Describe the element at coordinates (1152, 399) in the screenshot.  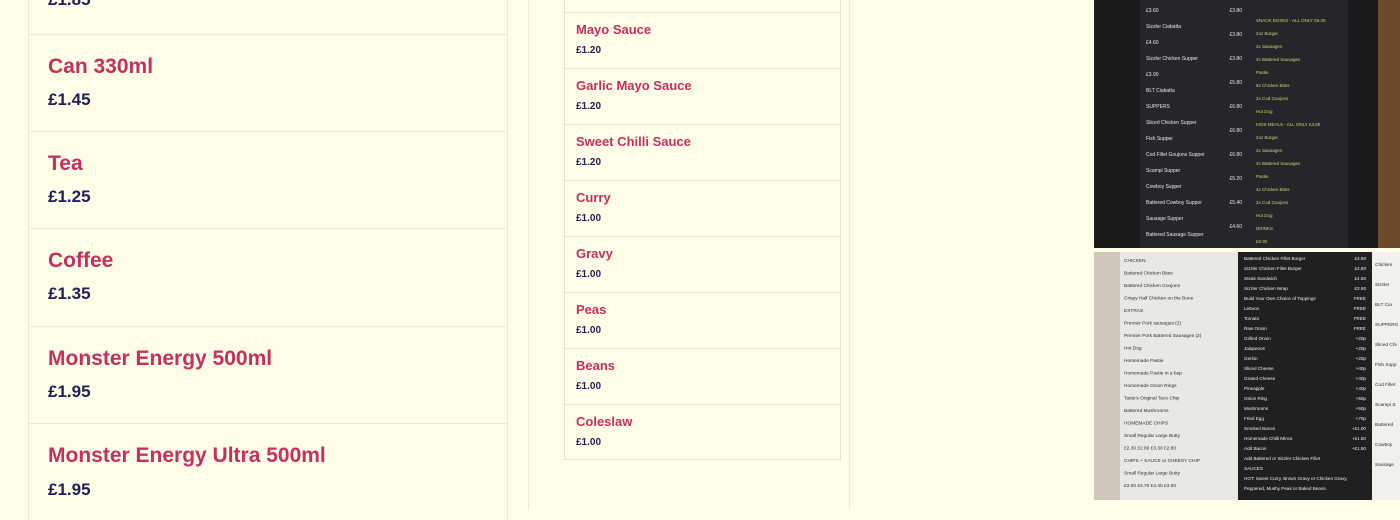
I see `photo-menu-line: Taste's Original Taco Chip` at that location.